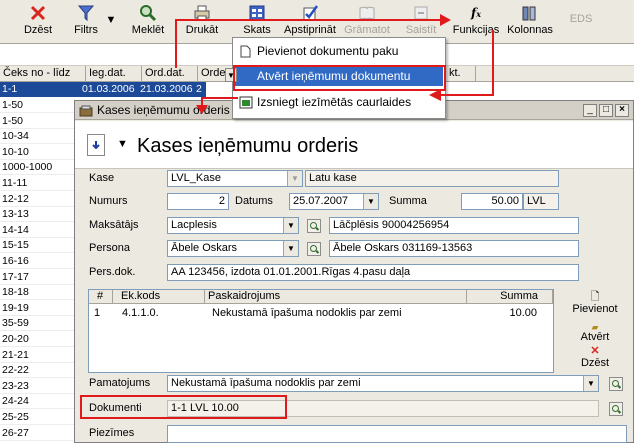 The image size is (634, 443). I want to click on annotation-highlight-dokumenti, so click(183, 407).